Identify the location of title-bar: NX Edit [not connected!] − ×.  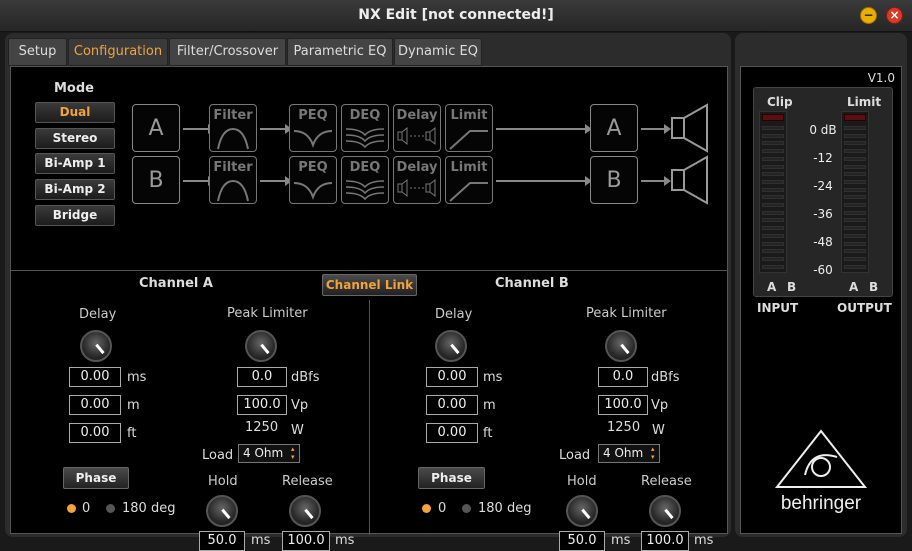
(456, 16).